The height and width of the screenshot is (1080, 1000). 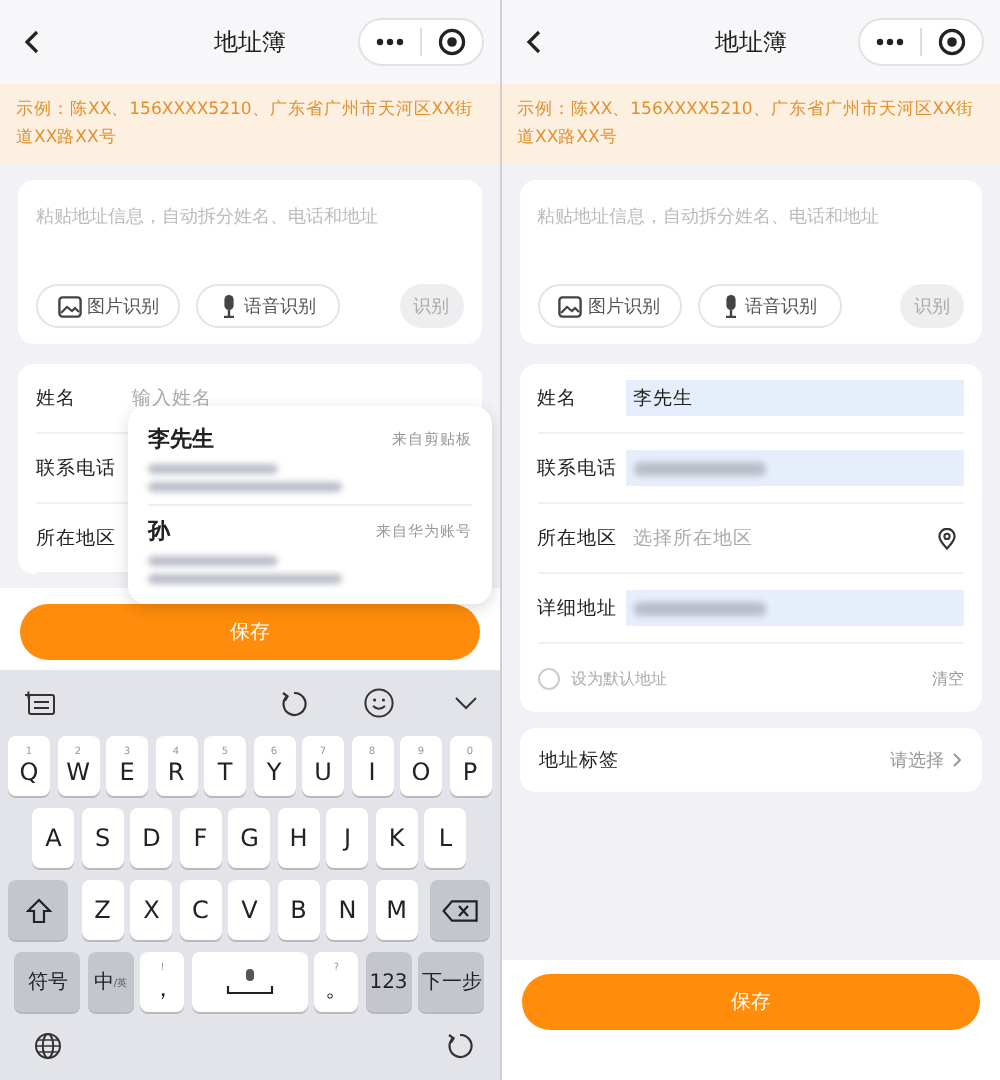 I want to click on shift-icon, so click(x=38, y=910).